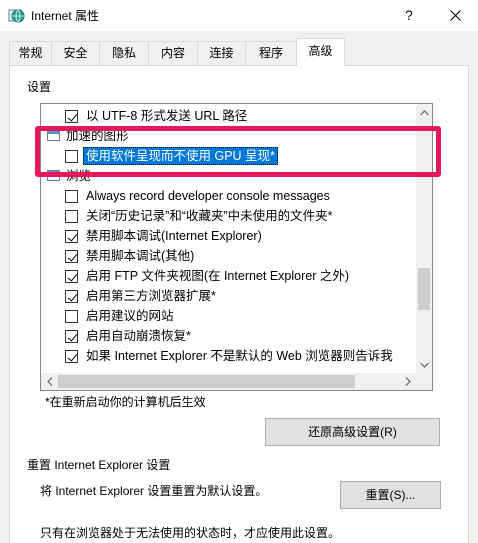 This screenshot has height=543, width=478. I want to click on checkbox-disable-script-debugging-other, so click(71, 256).